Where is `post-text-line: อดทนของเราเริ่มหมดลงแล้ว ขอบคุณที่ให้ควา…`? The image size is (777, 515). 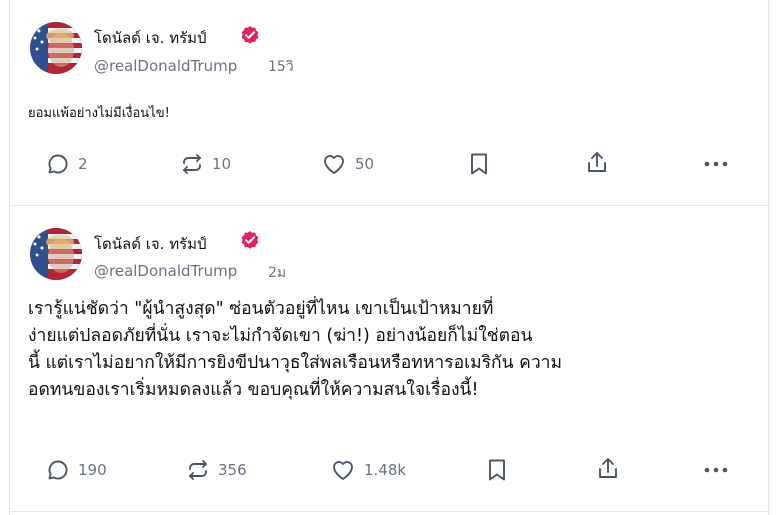
post-text-line: อดทนของเราเริ่มหมดลงแล้ว ขอบคุณที่ให้ควา… is located at coordinates (253, 390).